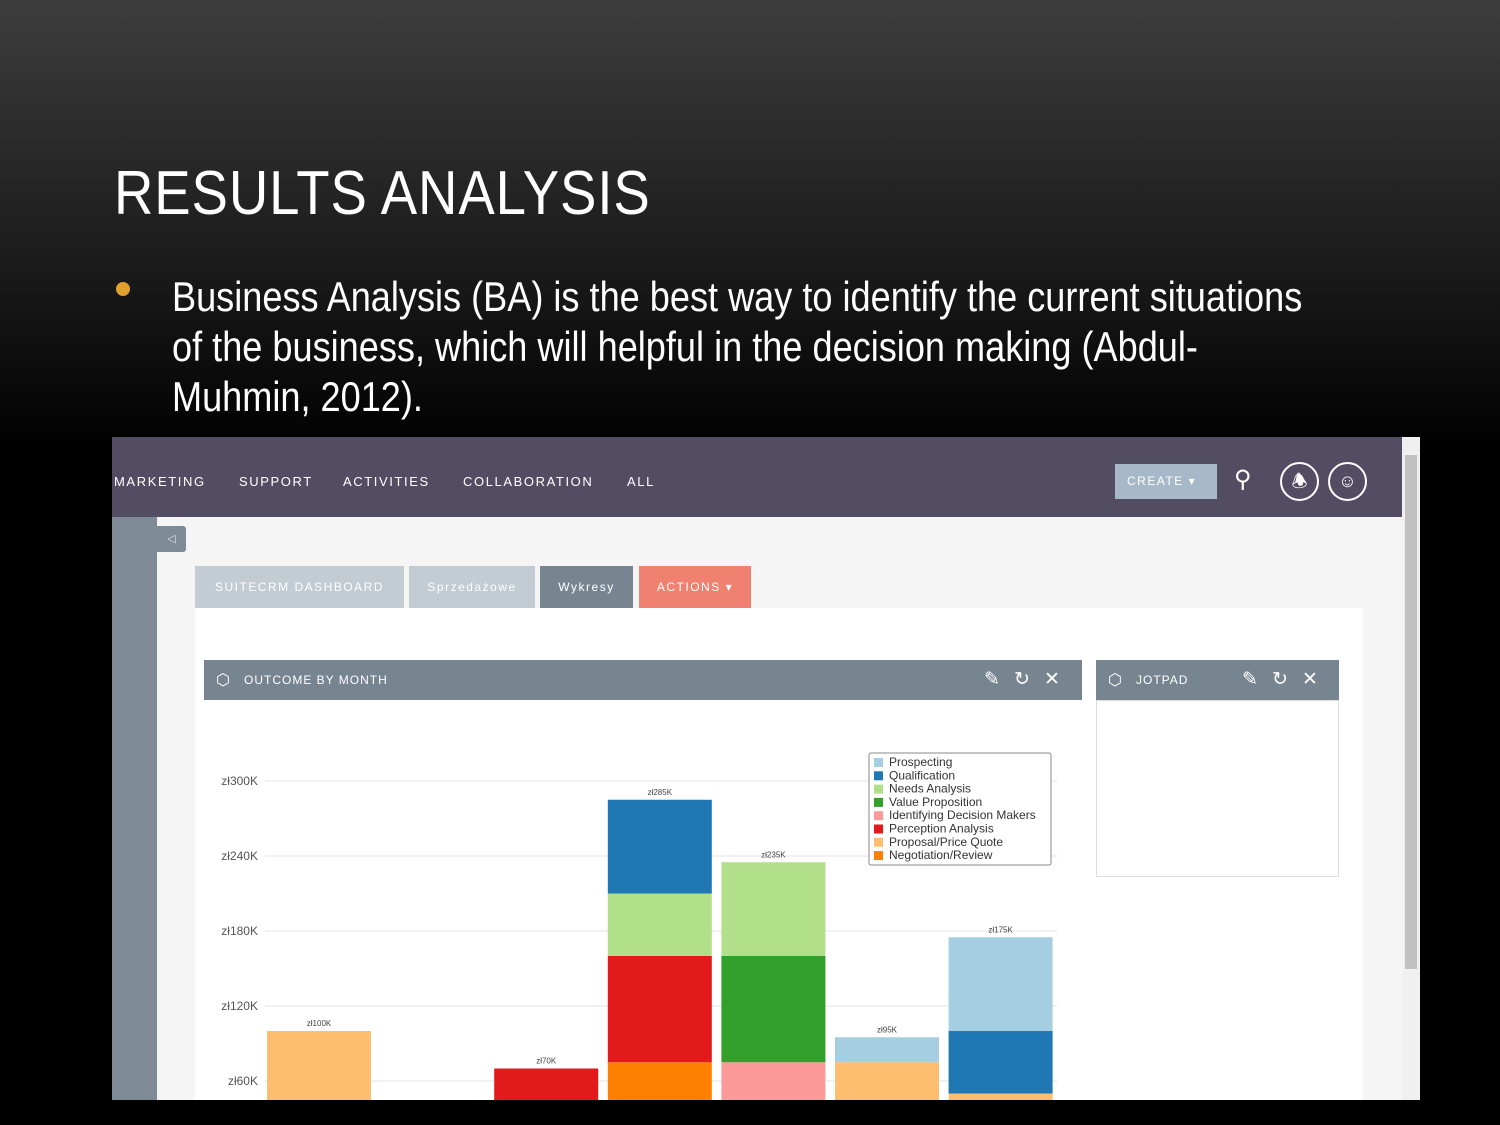  Describe the element at coordinates (1162, 680) in the screenshot. I see `dashlet-title: JOTPAD` at that location.